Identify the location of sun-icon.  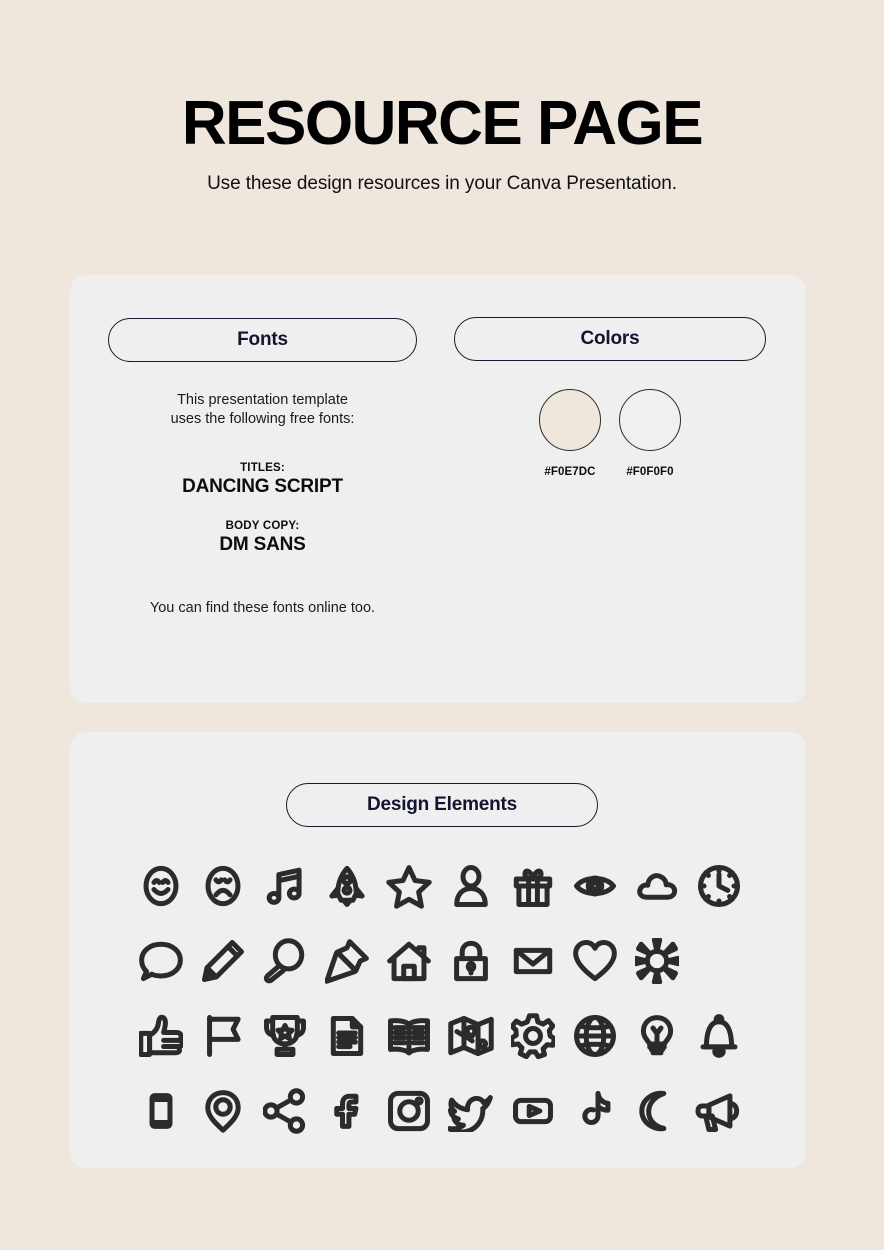
(657, 961).